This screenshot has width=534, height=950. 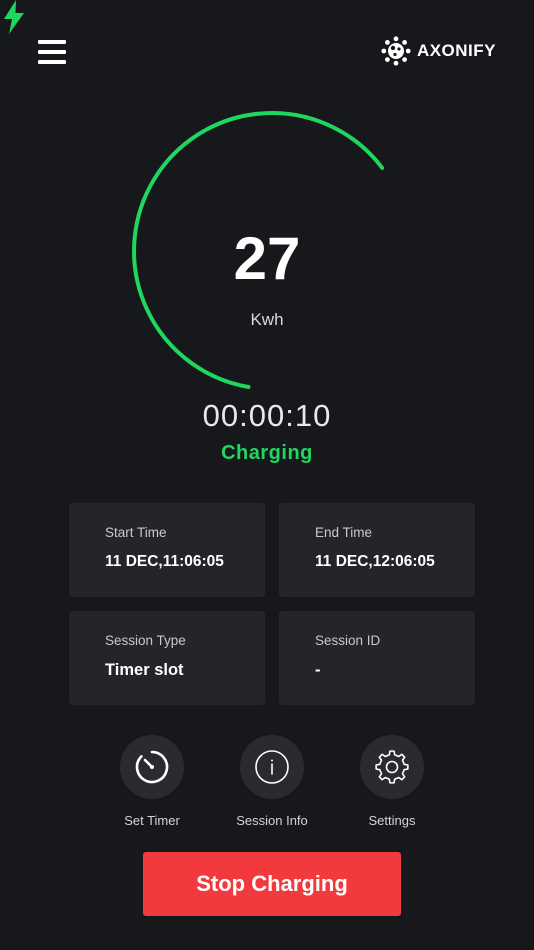 I want to click on energy-value: 27, so click(x=267, y=258).